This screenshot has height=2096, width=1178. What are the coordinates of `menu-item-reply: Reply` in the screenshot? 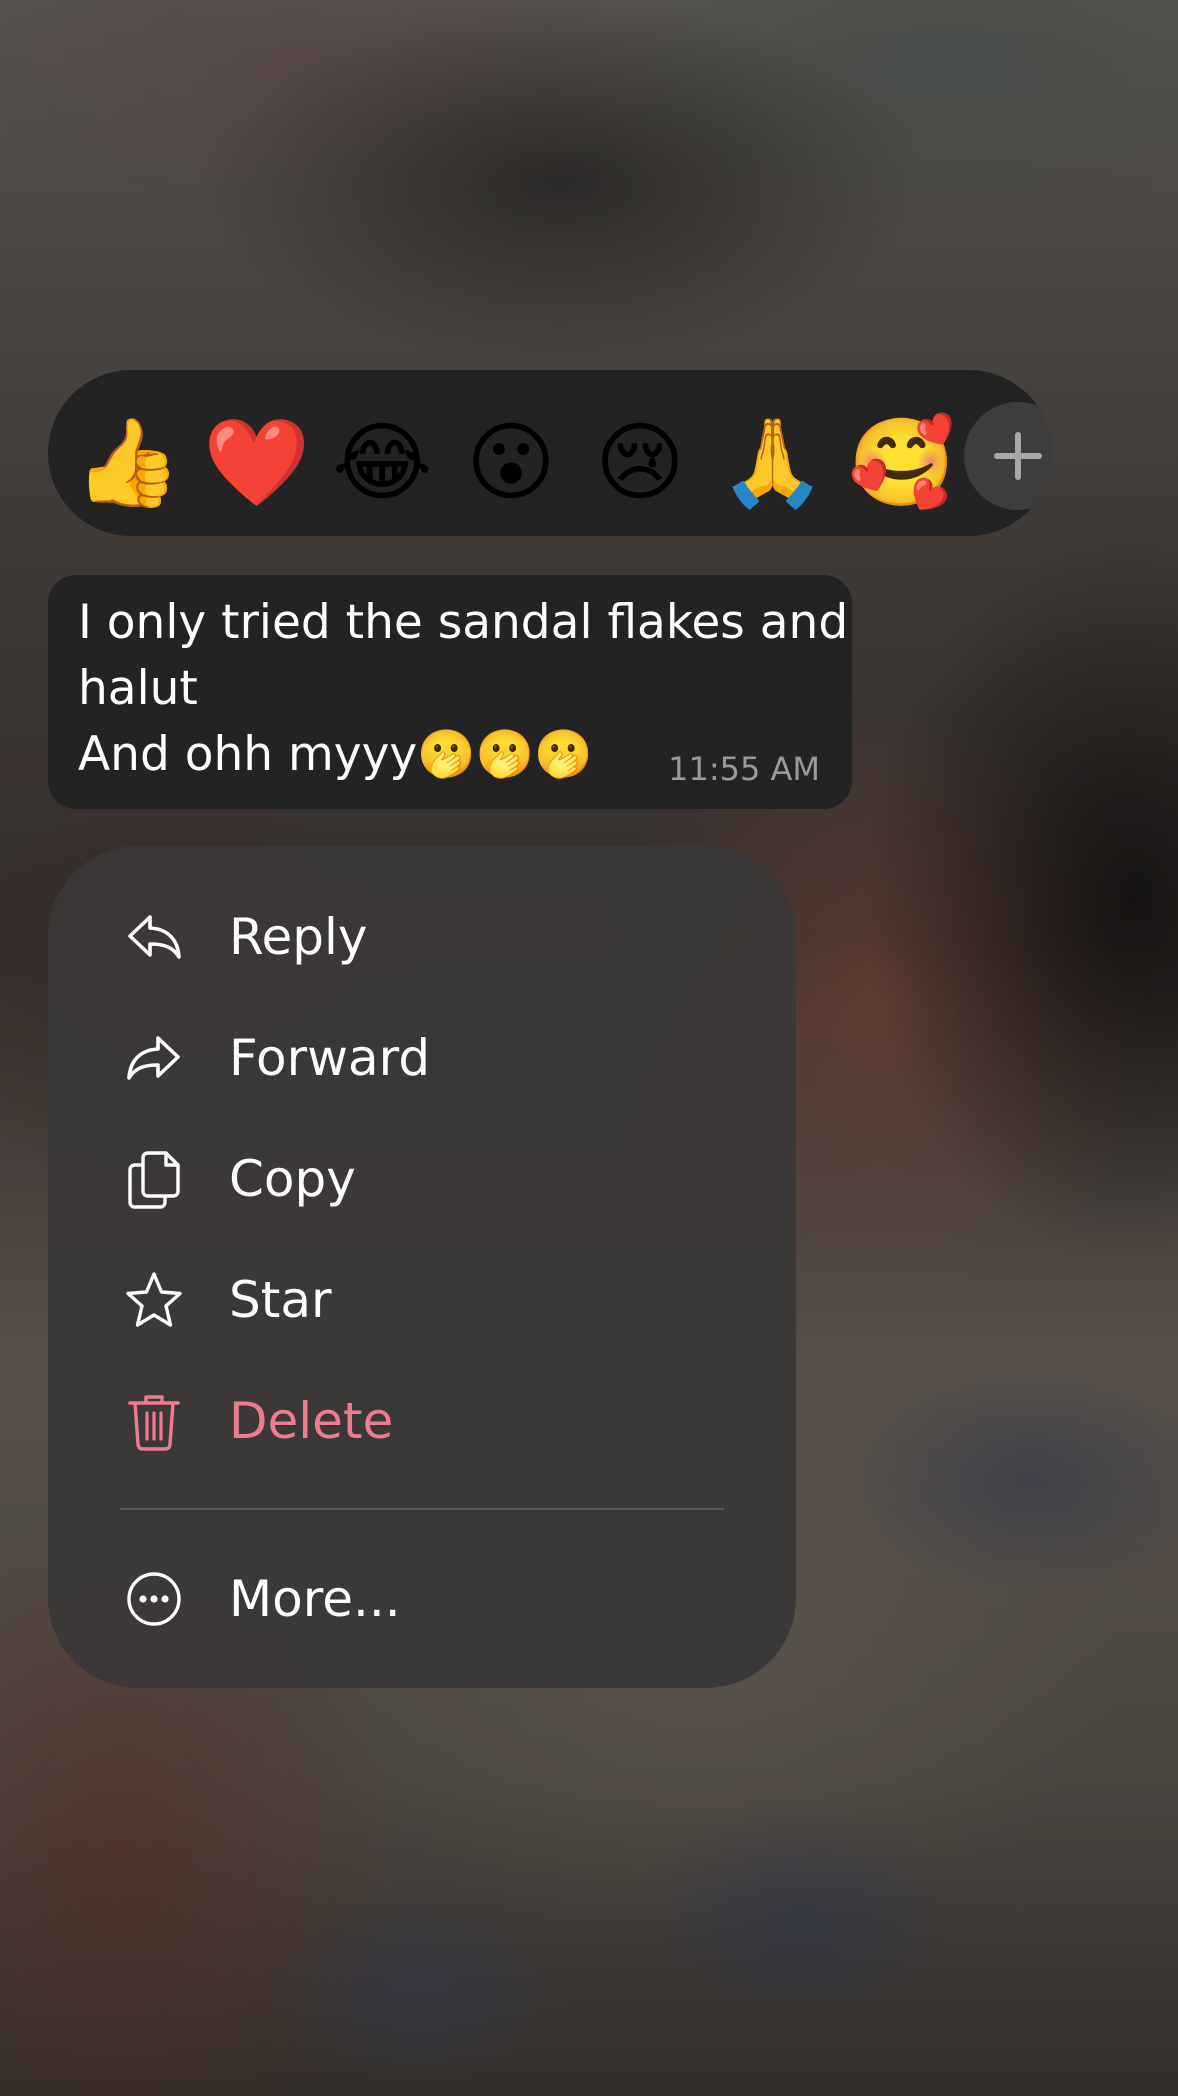 It's located at (422, 937).